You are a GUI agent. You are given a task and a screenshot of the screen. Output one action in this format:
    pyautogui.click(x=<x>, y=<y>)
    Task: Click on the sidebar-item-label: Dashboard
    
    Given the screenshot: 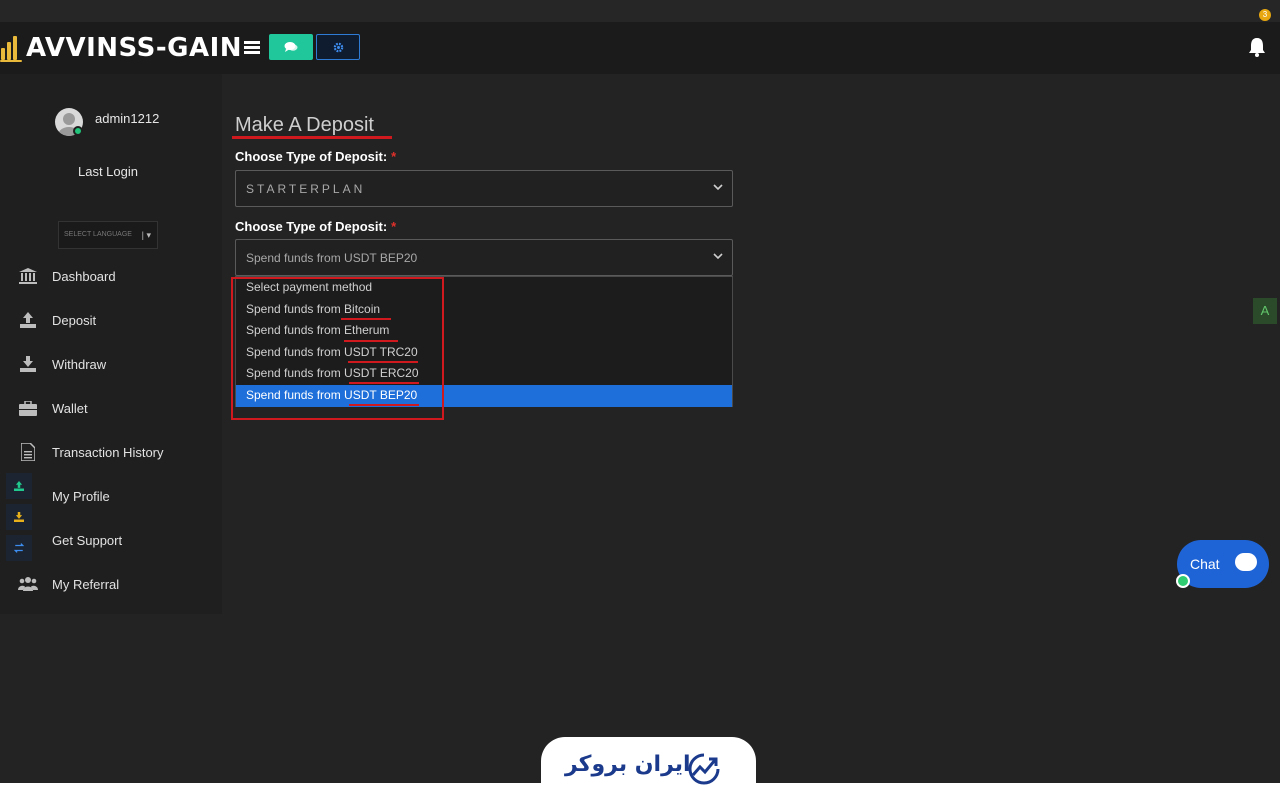 What is the action you would take?
    pyautogui.click(x=84, y=276)
    